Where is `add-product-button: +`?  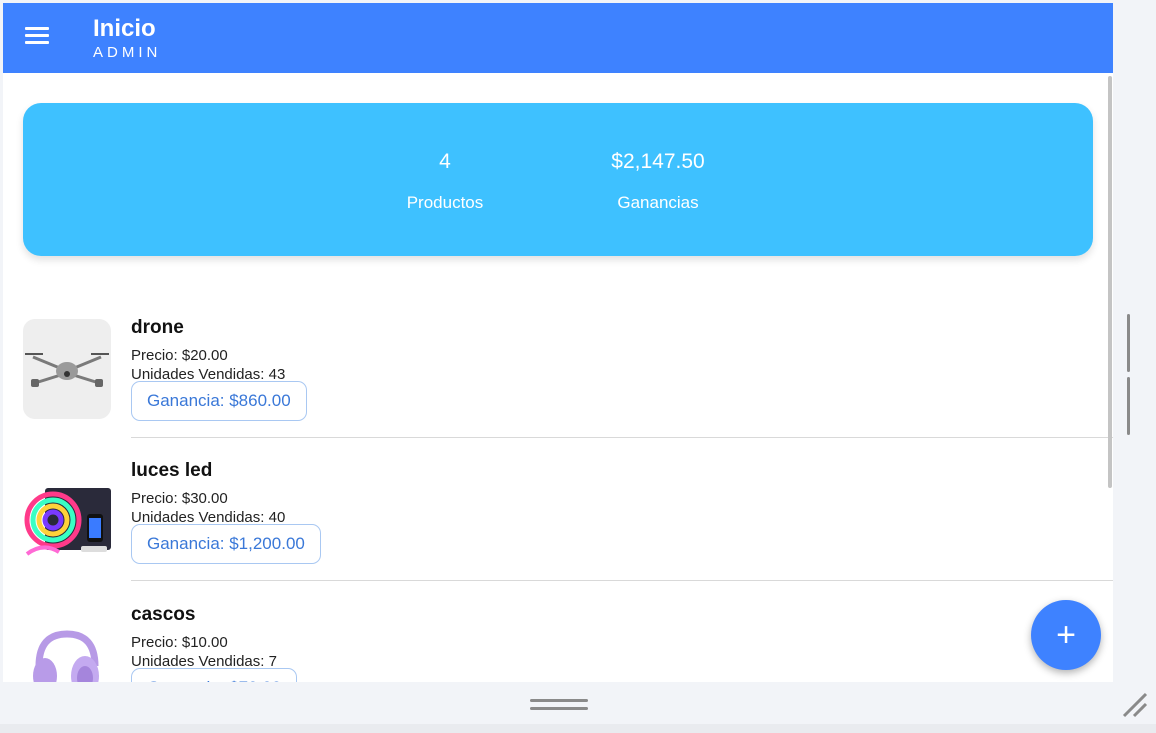 add-product-button: + is located at coordinates (1066, 635).